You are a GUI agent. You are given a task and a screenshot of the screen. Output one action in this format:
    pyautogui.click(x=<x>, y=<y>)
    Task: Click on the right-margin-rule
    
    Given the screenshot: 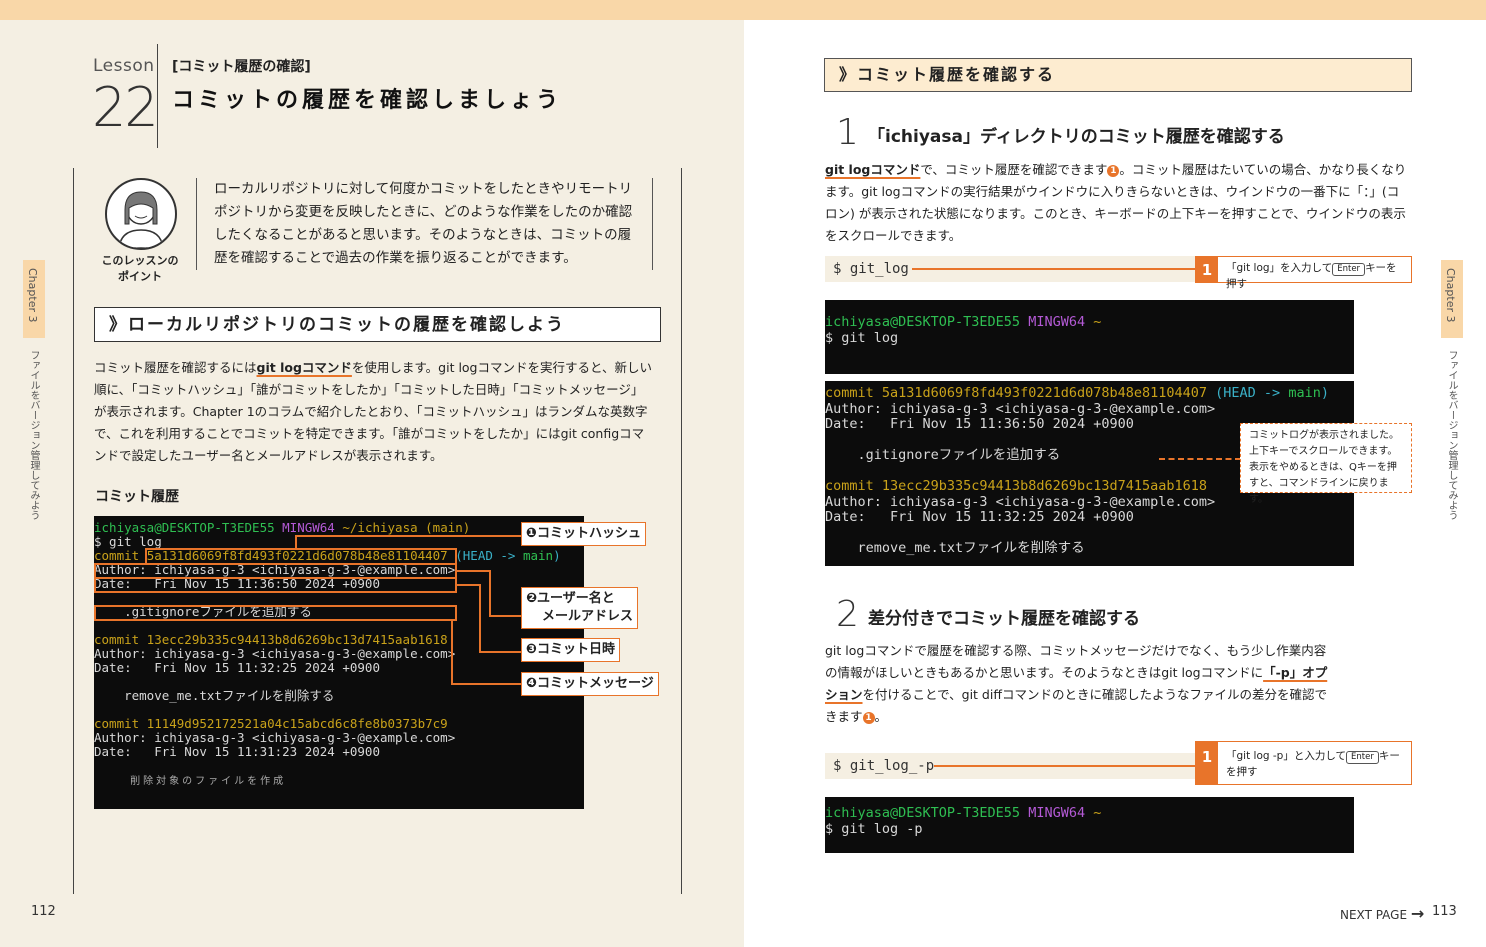 What is the action you would take?
    pyautogui.click(x=681, y=531)
    